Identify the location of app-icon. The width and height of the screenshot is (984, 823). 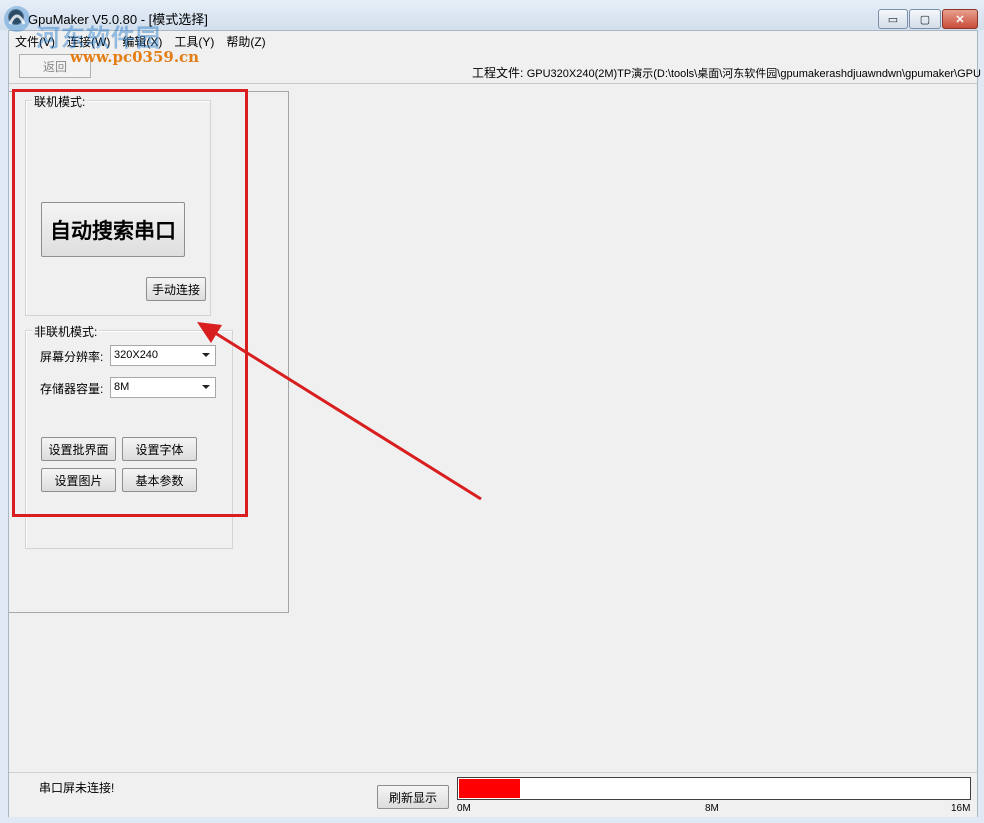
(16, 17).